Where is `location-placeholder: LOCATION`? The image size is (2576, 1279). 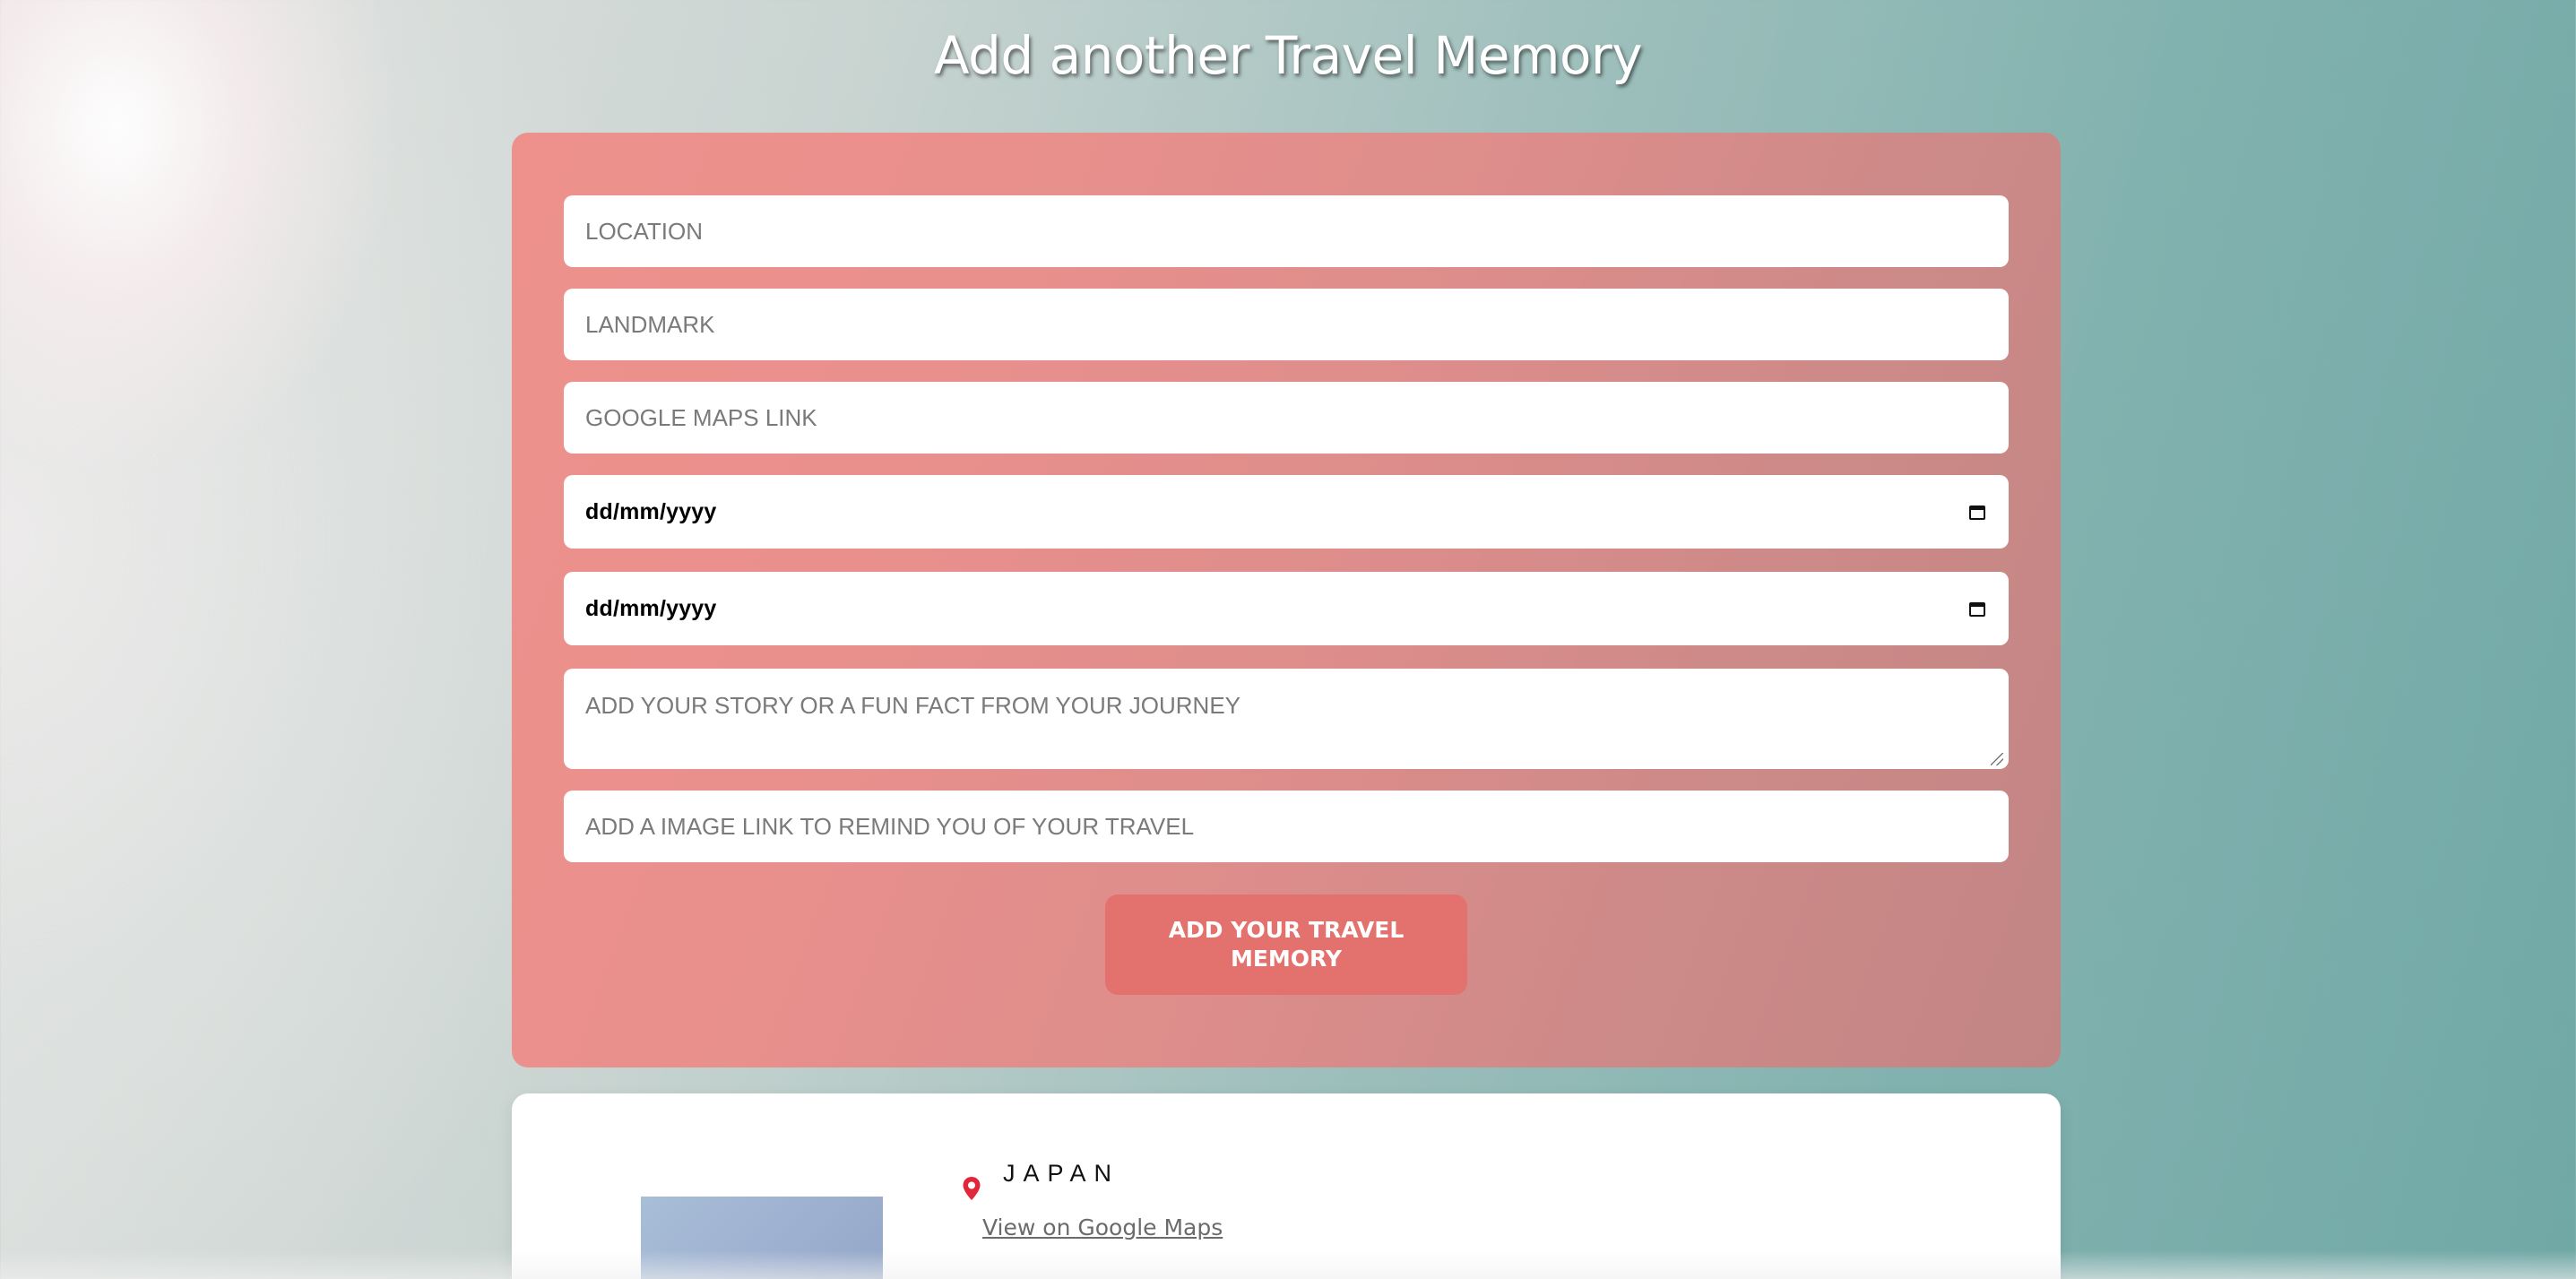
location-placeholder: LOCATION is located at coordinates (644, 231).